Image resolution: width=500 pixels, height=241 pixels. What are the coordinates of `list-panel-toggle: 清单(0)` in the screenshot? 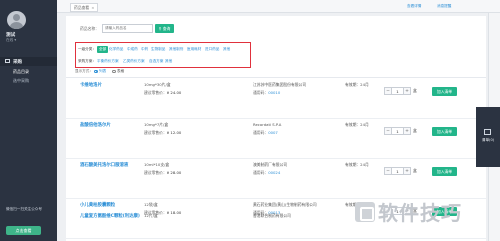 It's located at (488, 137).